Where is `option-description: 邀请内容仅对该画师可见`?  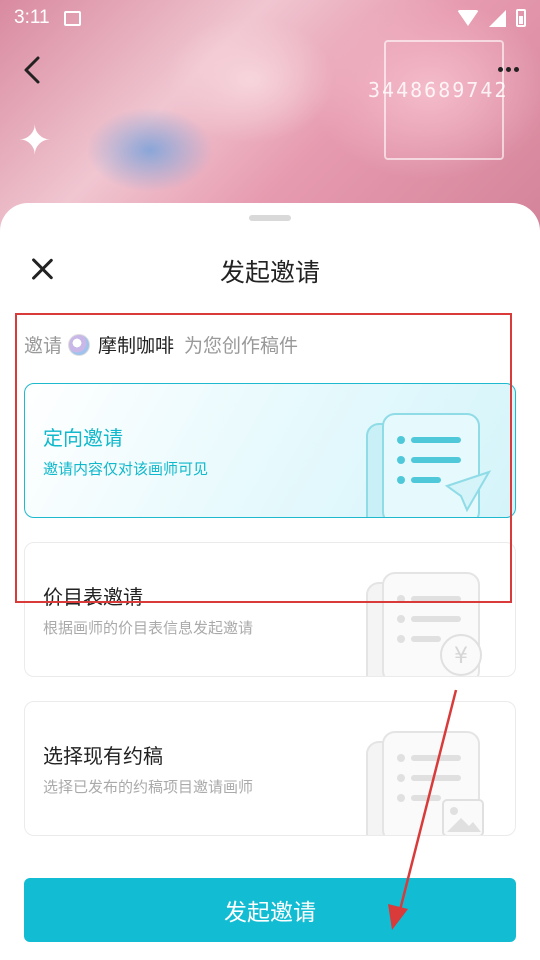
option-description: 邀请内容仅对该画师可见 is located at coordinates (126, 469).